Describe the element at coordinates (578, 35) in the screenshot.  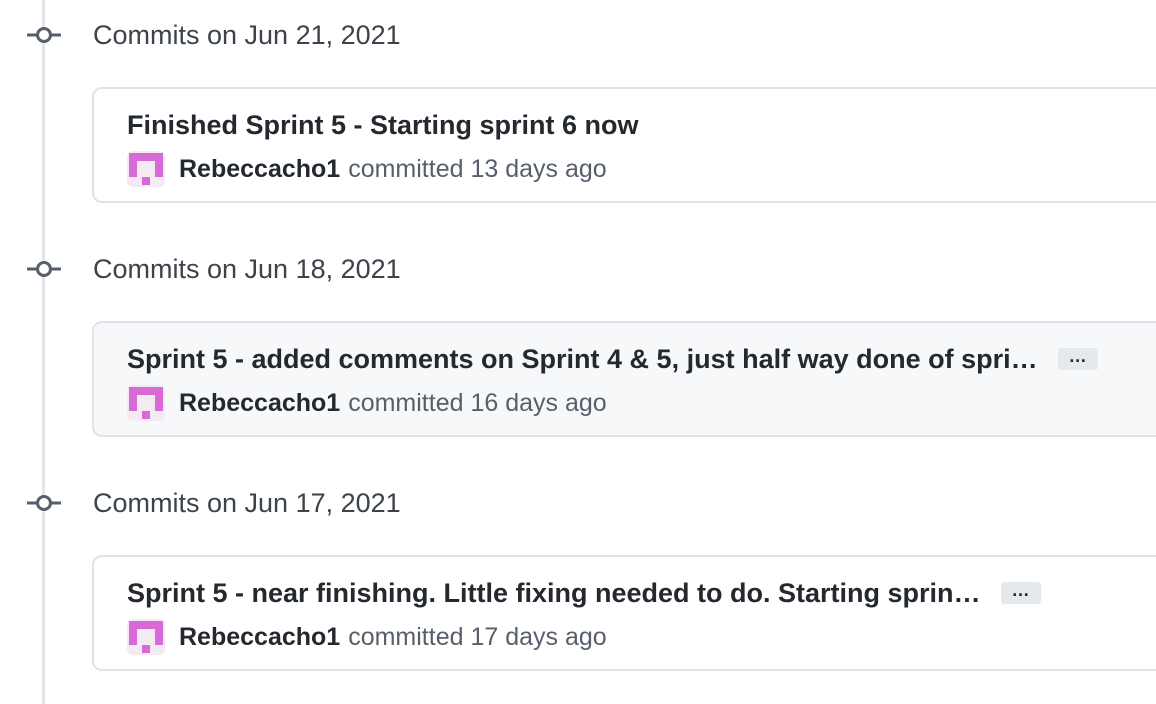
I see `commit-group-date-row: Commits on Jun 21, 2021` at that location.